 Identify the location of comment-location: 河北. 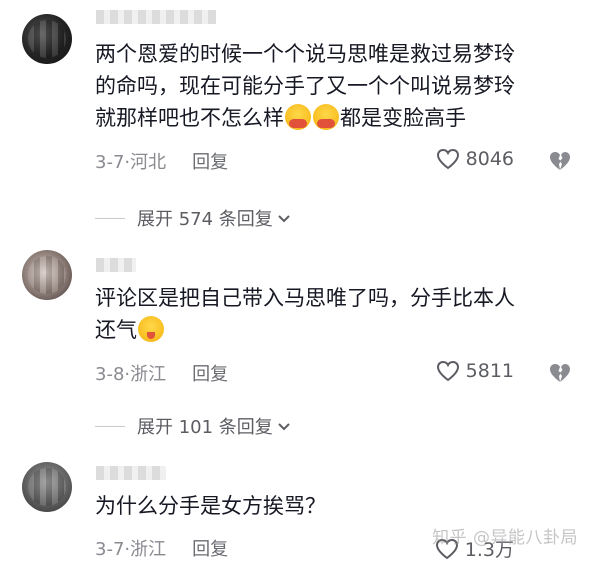
(148, 162).